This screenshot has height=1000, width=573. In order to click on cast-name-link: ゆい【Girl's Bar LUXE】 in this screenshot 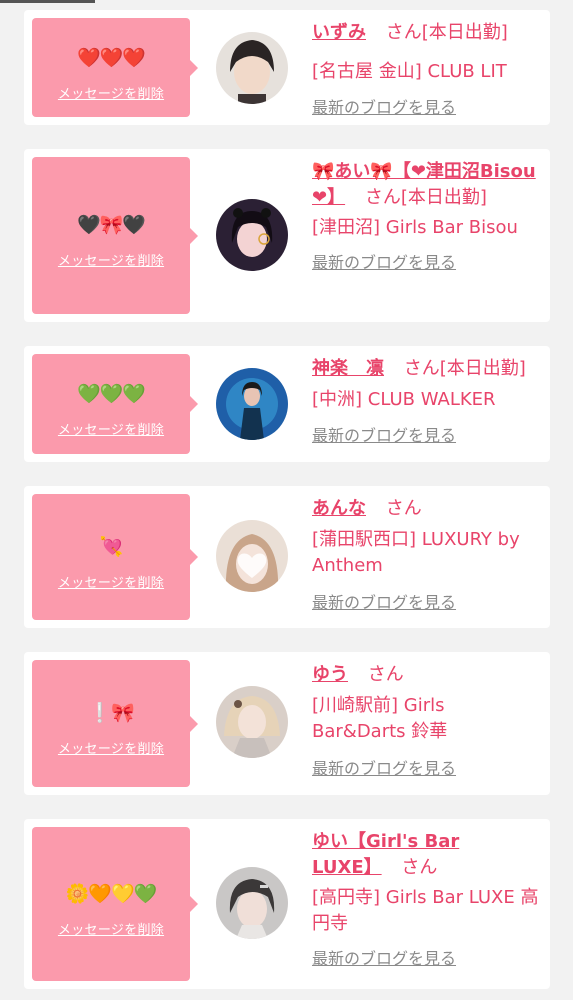, I will do `click(385, 854)`.